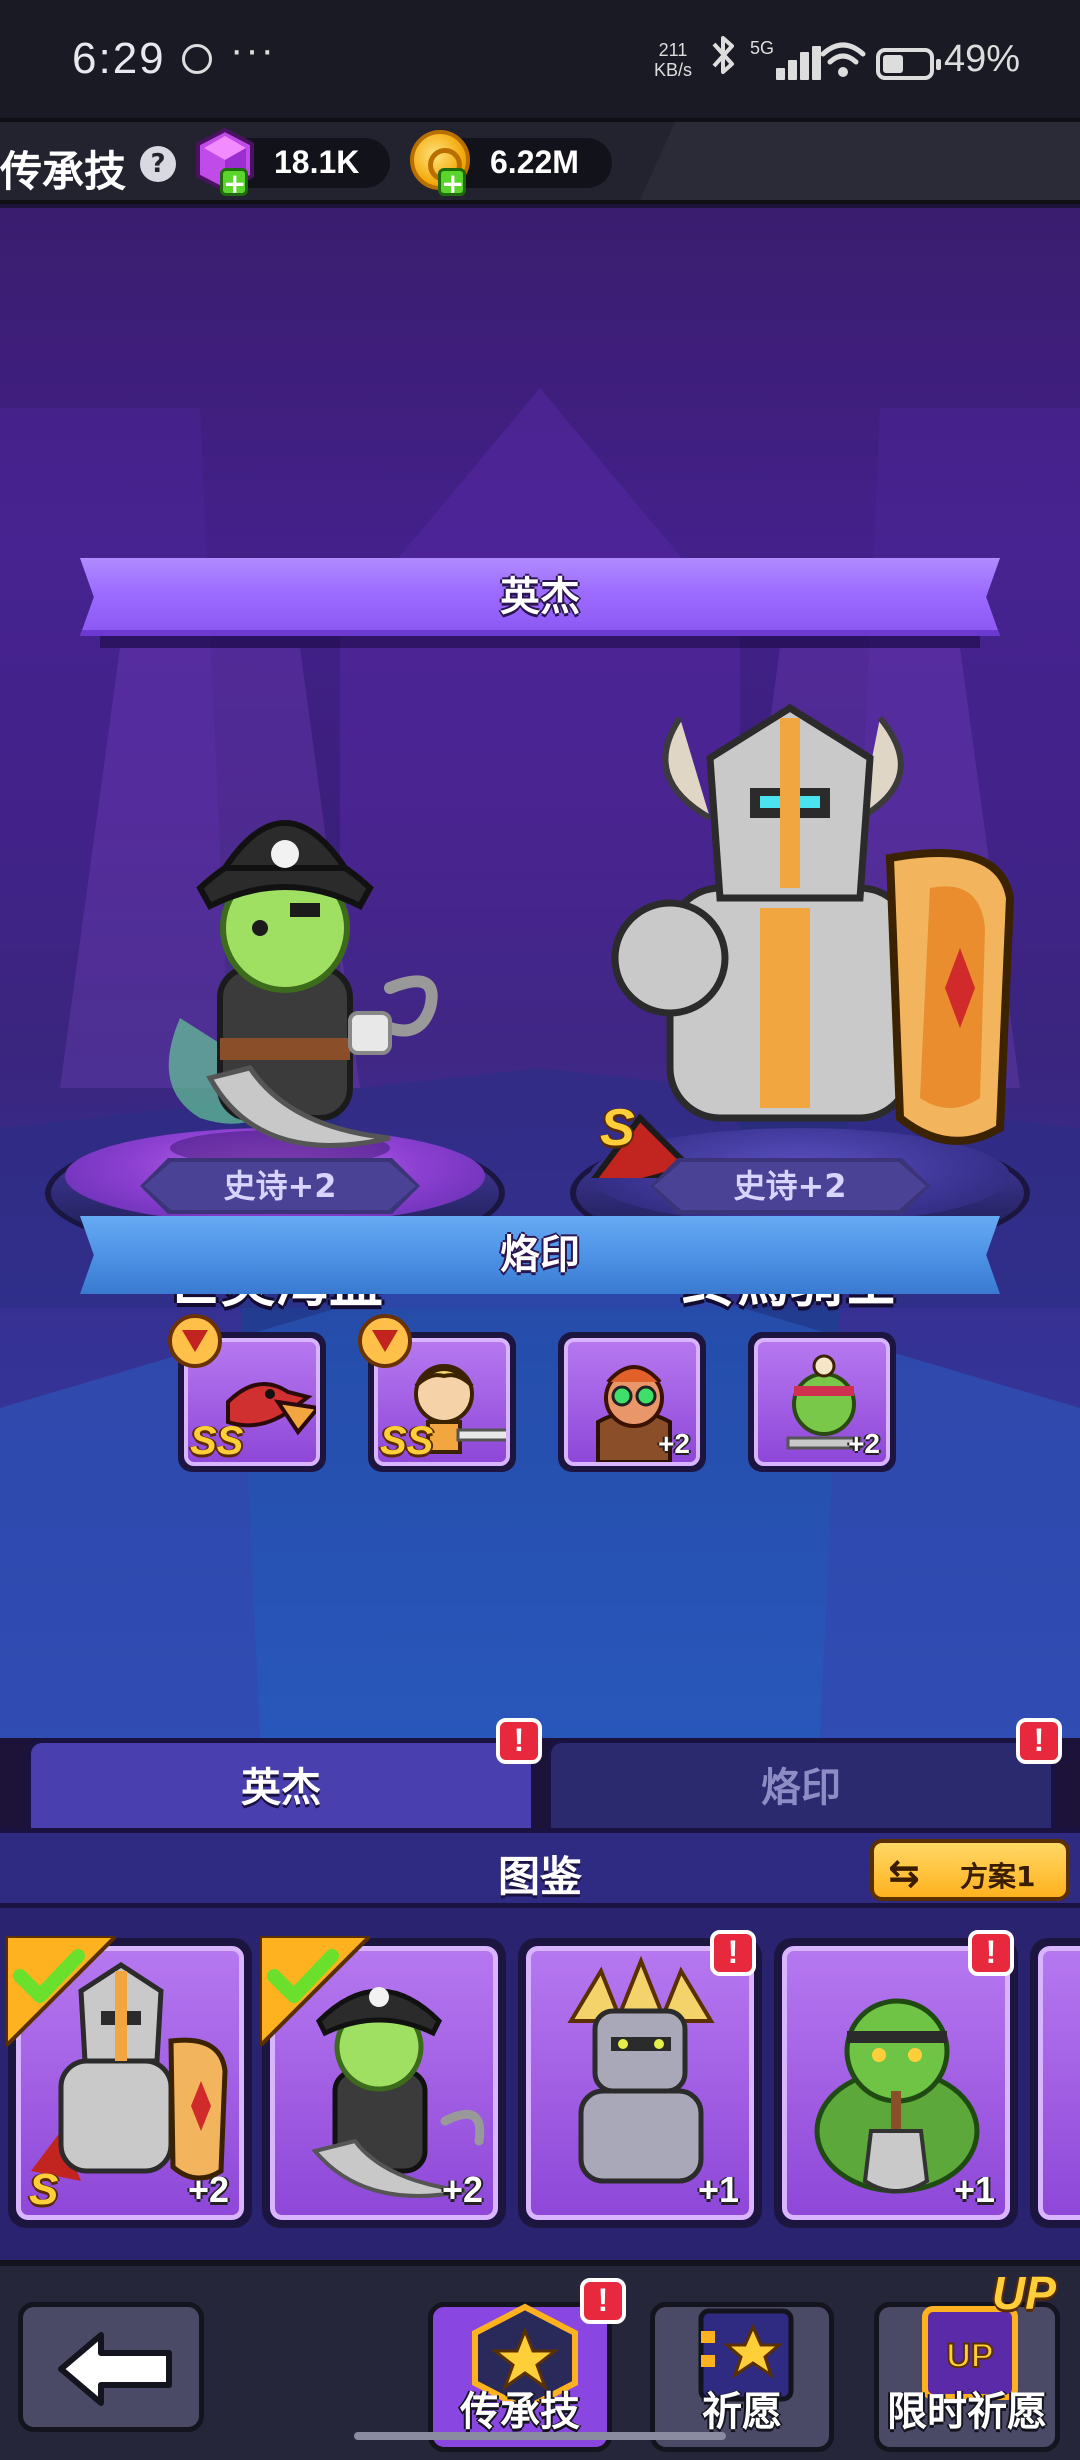  Describe the element at coordinates (119, 58) in the screenshot. I see `clock: 6:29` at that location.